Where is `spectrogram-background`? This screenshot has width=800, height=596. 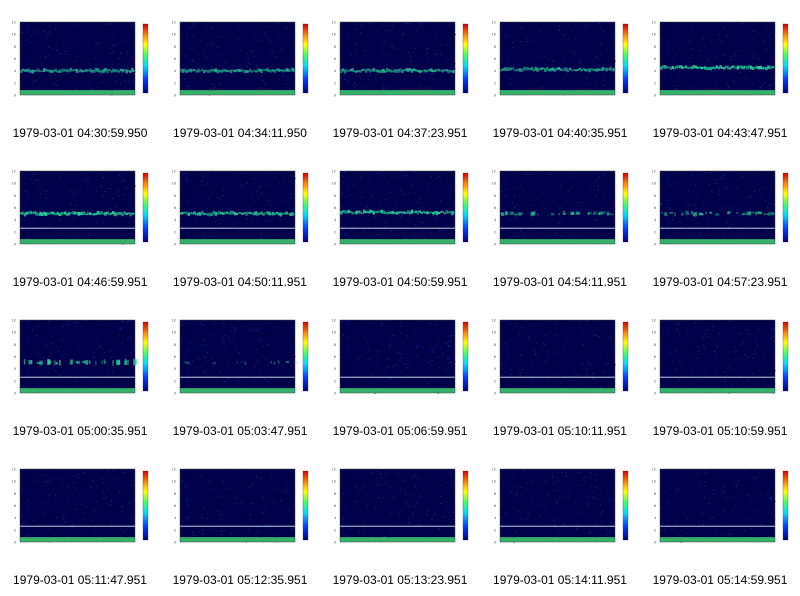 spectrogram-background is located at coordinates (397, 58).